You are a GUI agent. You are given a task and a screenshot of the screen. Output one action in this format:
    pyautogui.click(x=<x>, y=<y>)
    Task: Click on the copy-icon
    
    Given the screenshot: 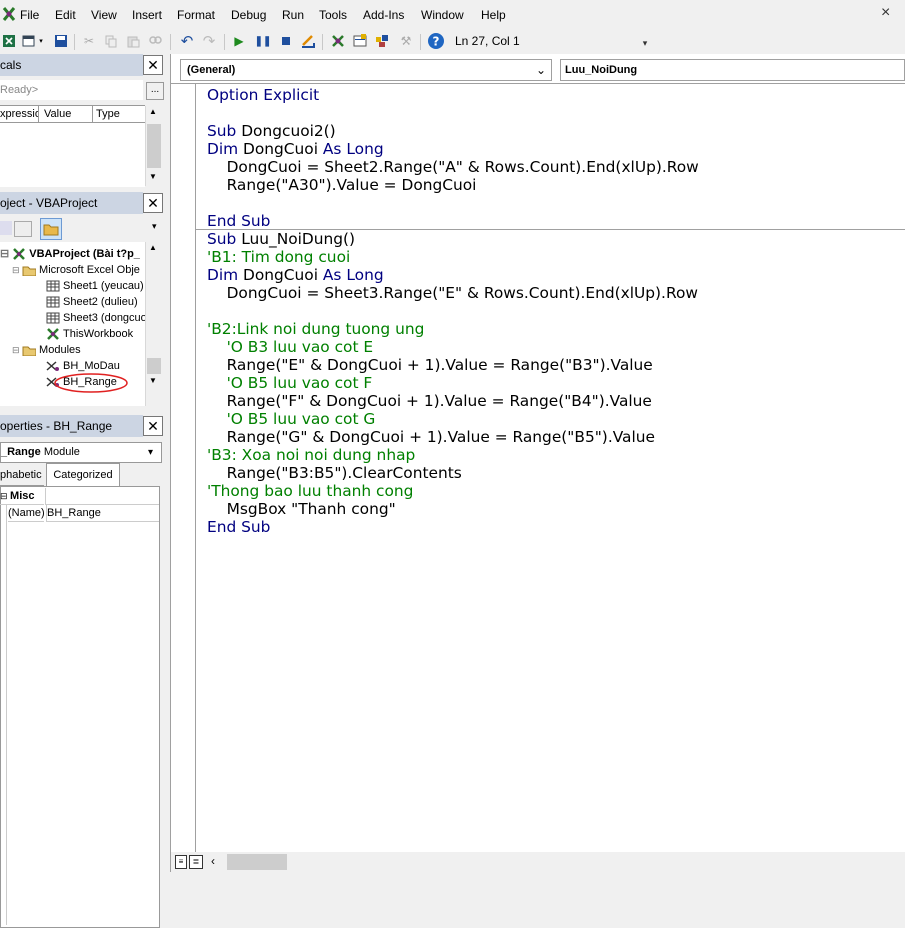 What is the action you would take?
    pyautogui.click(x=111, y=41)
    